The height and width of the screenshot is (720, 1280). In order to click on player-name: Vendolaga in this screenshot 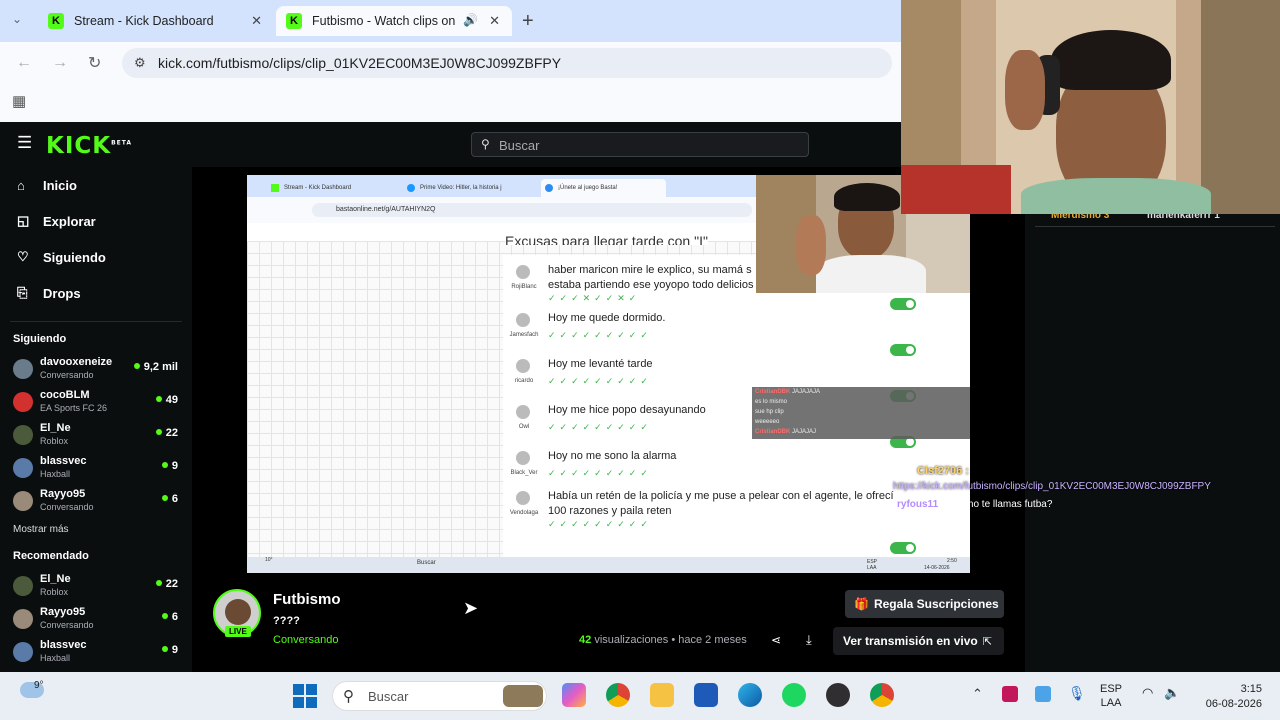, I will do `click(524, 513)`.